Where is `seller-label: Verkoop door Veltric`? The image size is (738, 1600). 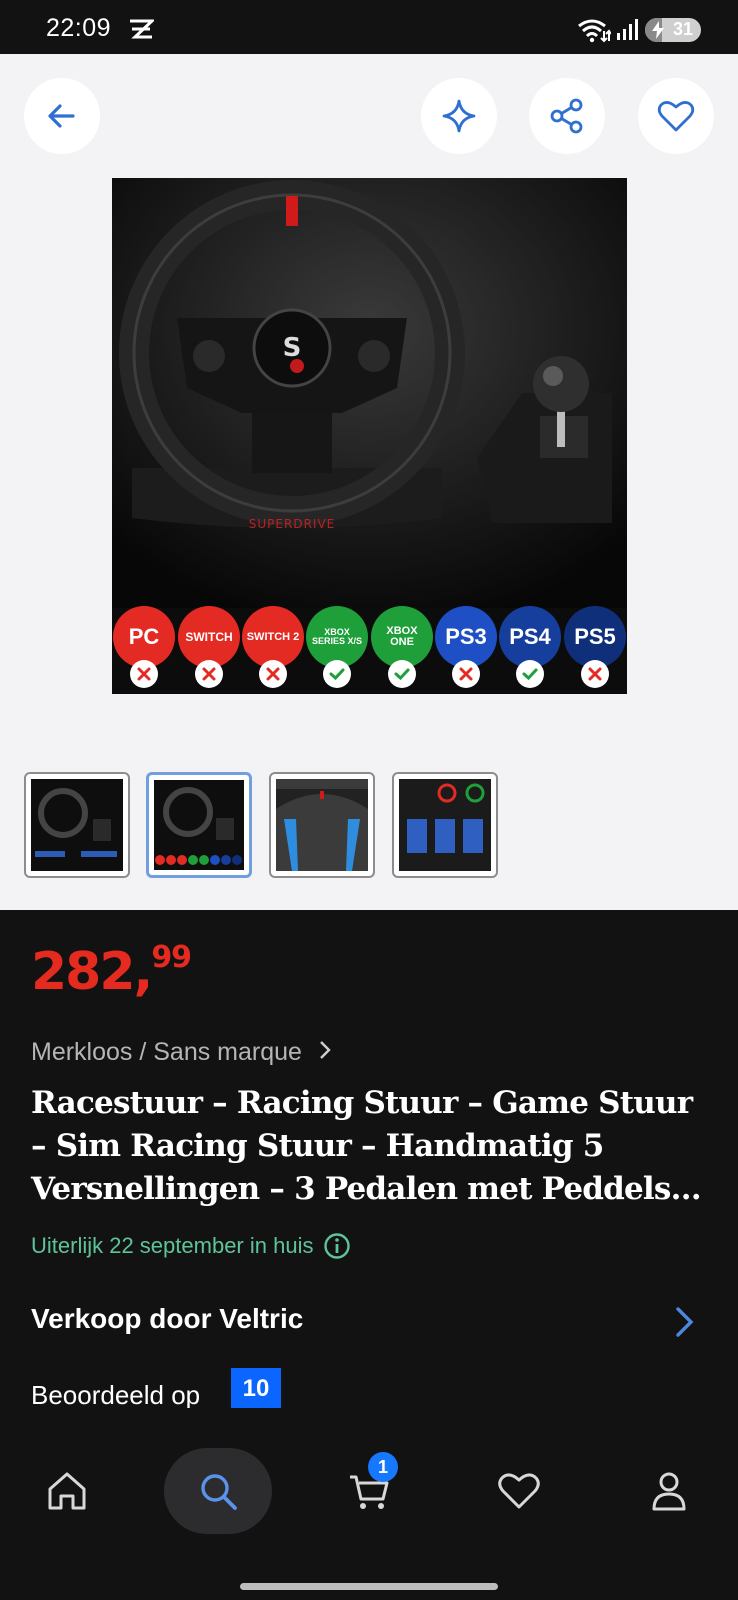 seller-label: Verkoop door Veltric is located at coordinates (167, 1318).